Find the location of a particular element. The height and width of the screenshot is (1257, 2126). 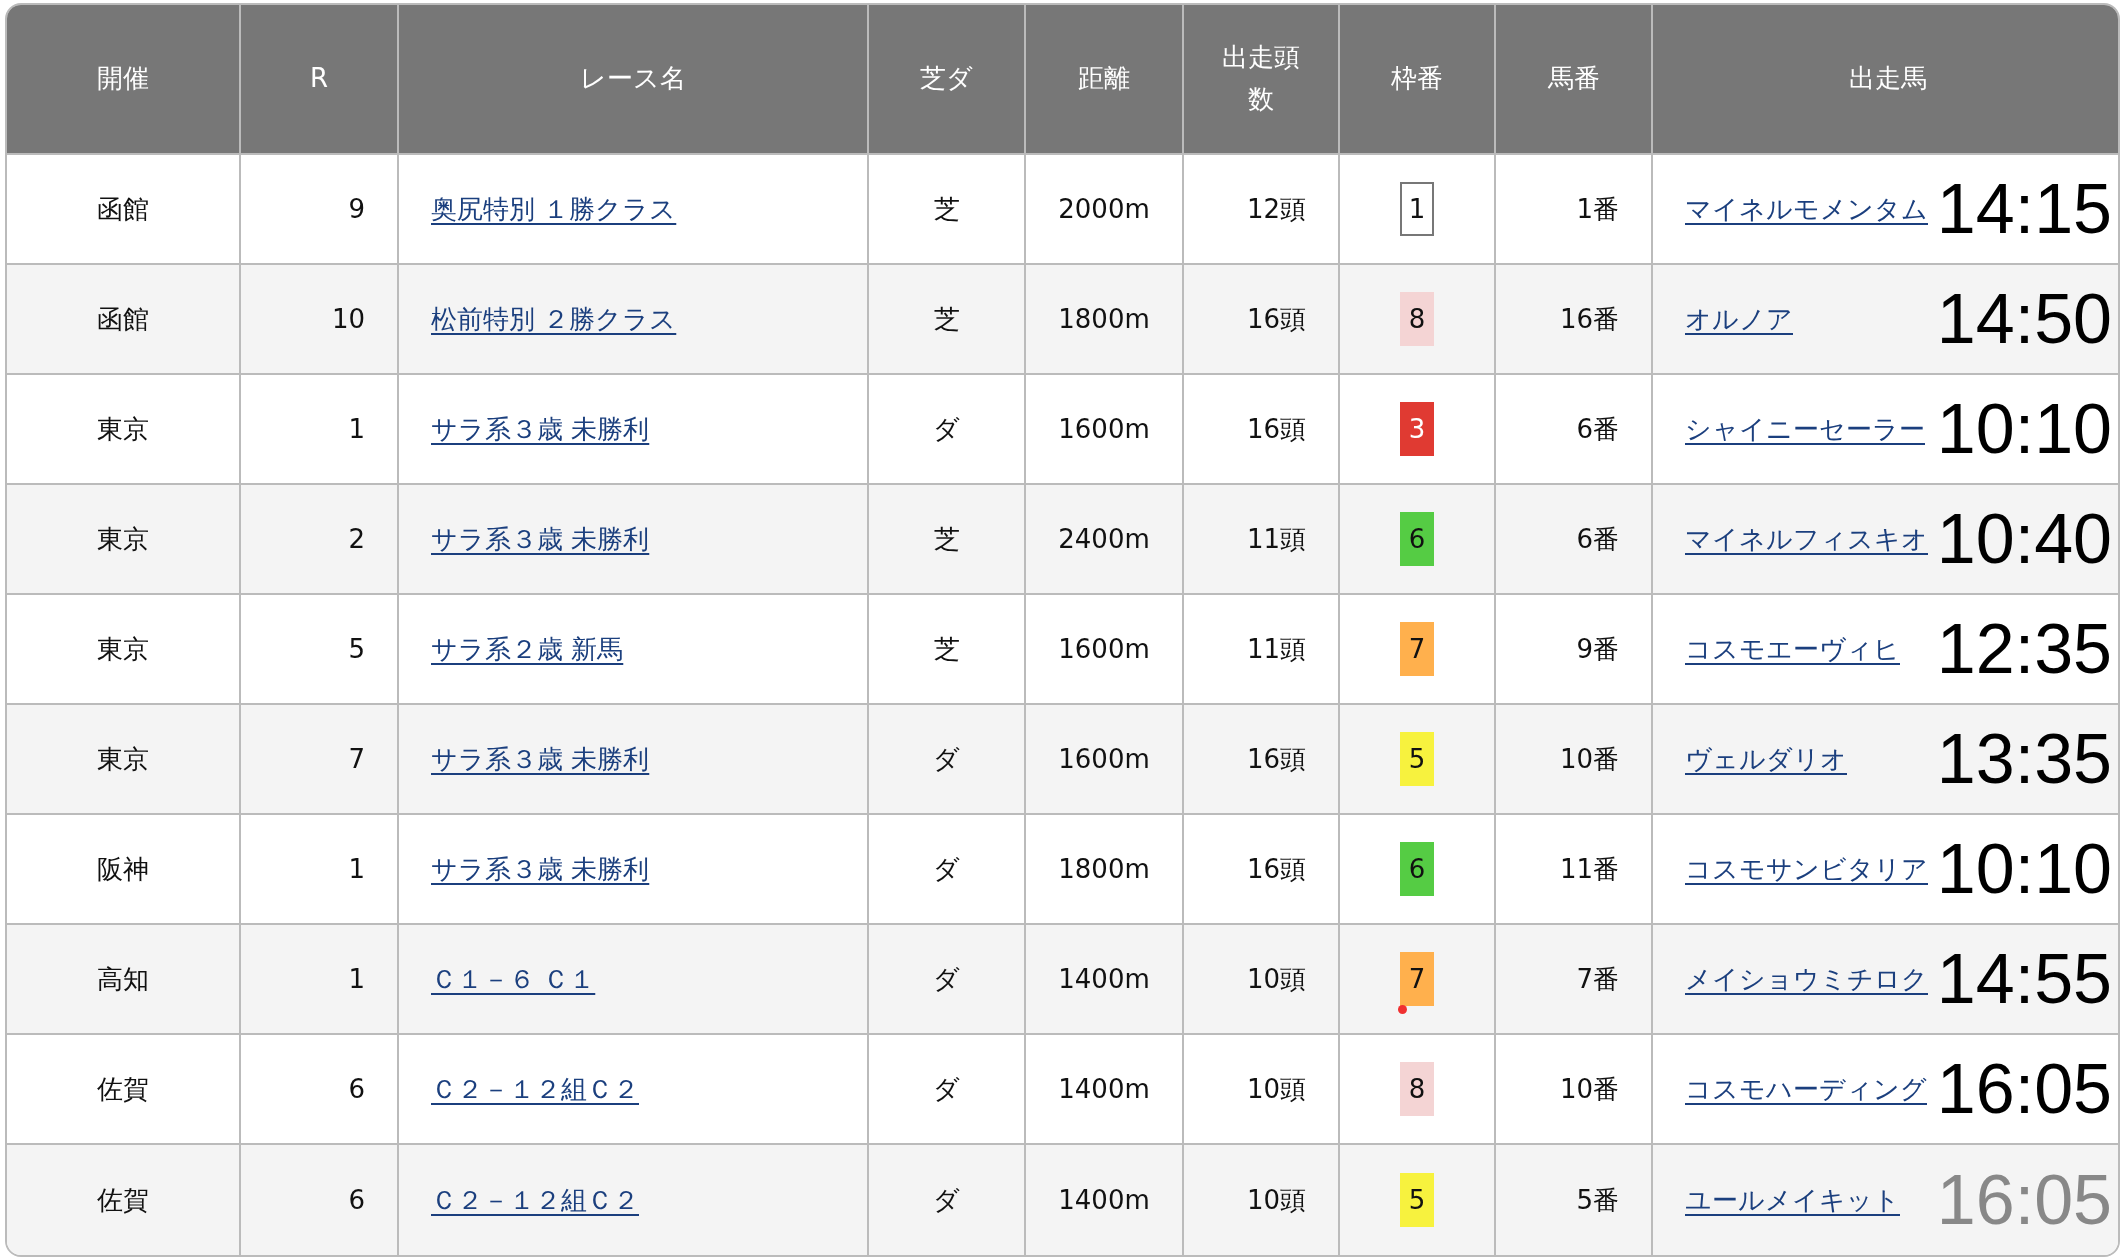

horse-number-cell-text: 16番 is located at coordinates (1589, 319).